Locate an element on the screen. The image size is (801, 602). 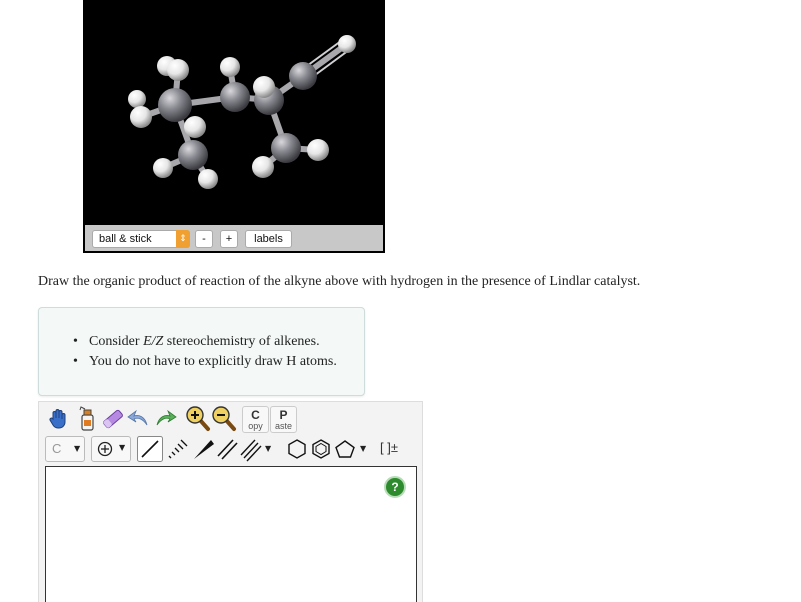
zoom-out-button: - is located at coordinates (204, 239).